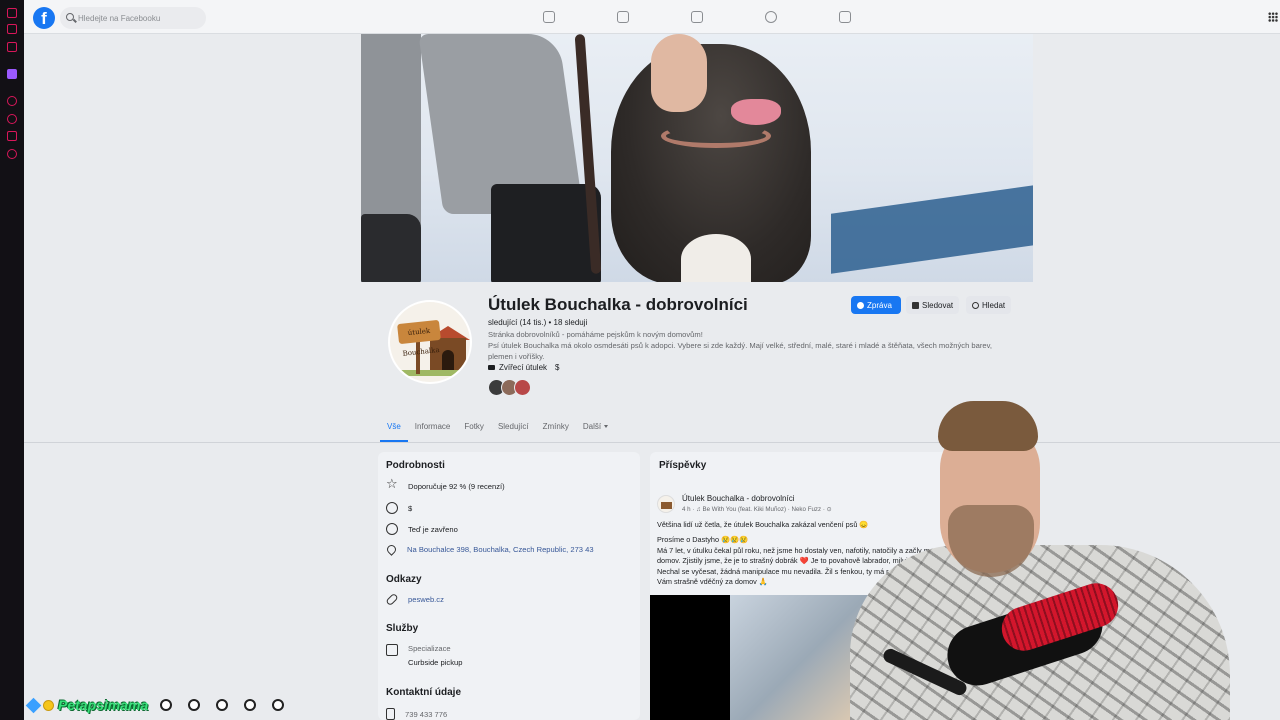 The height and width of the screenshot is (720, 1280). I want to click on dollar-icon, so click(392, 508).